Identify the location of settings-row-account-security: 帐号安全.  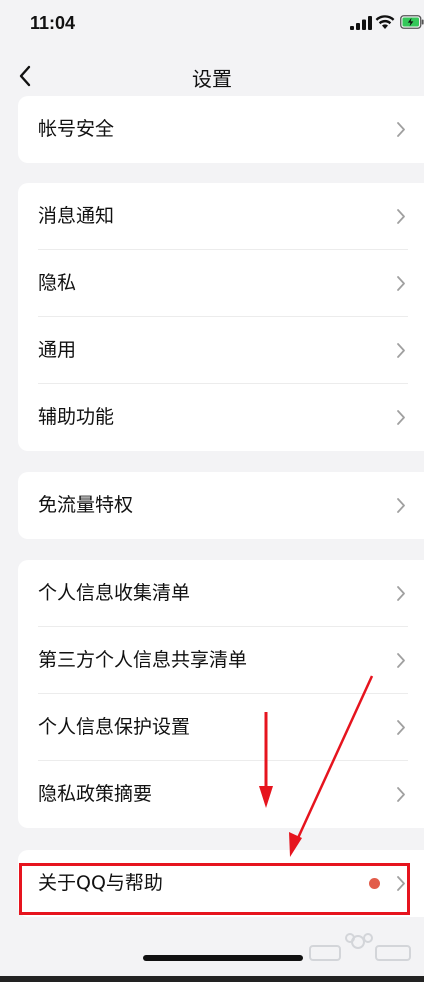
(221, 129).